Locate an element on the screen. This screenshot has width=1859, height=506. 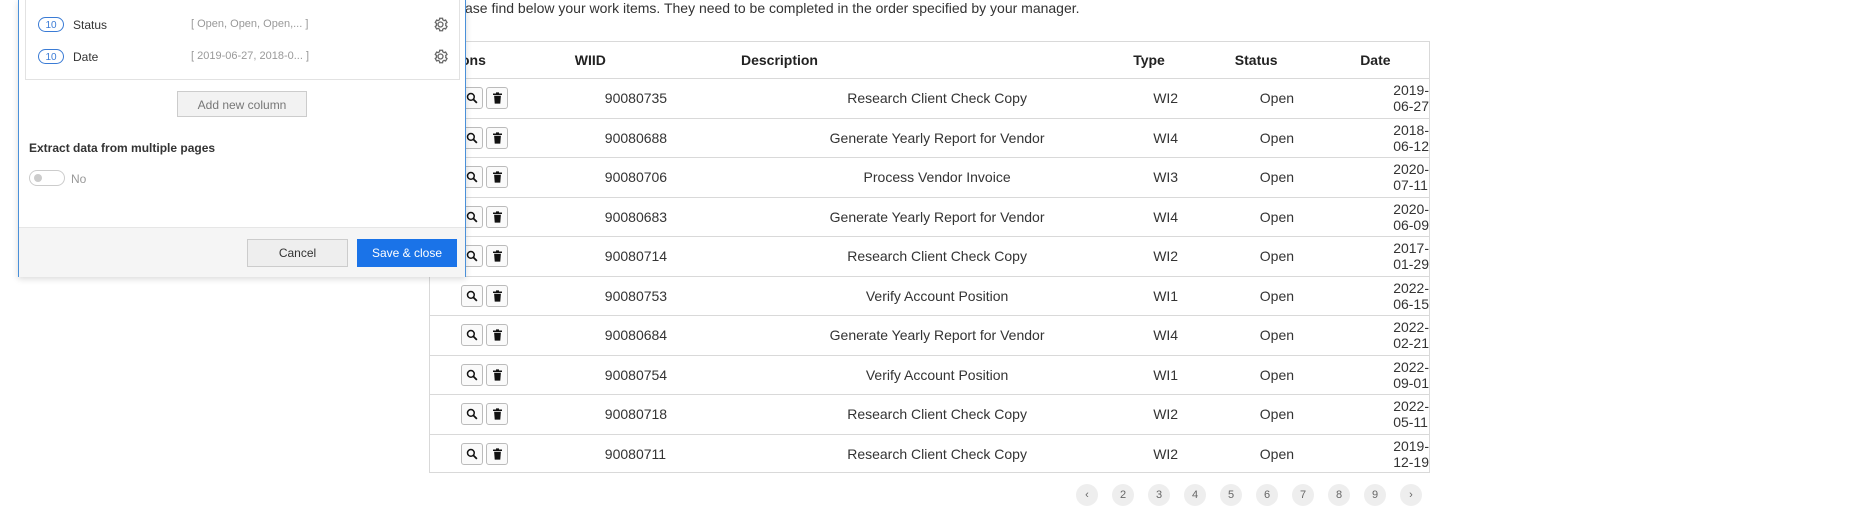
page-button: 4 is located at coordinates (1195, 495).